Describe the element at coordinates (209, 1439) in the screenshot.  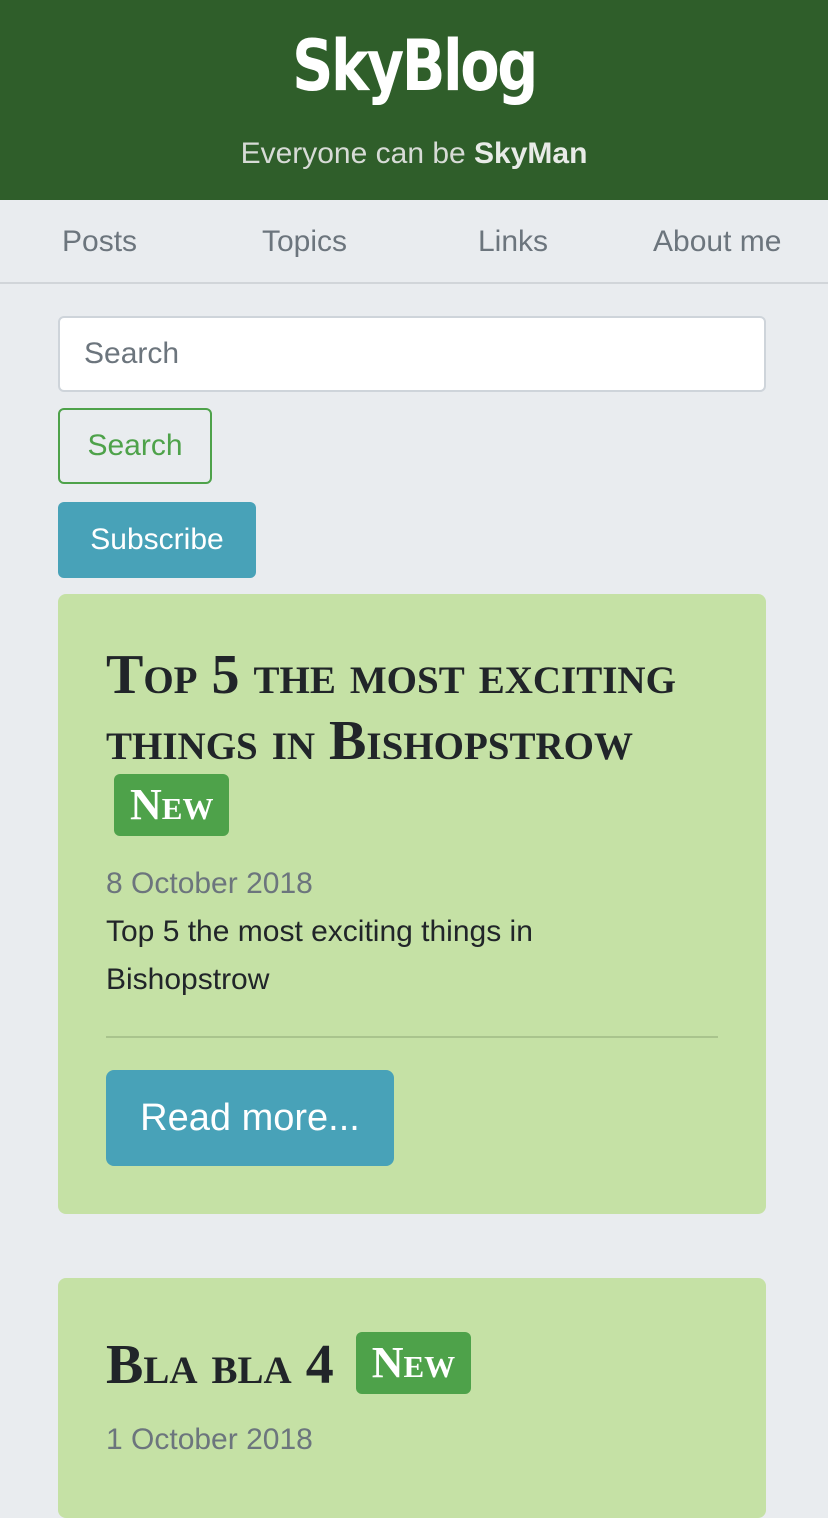
I see `post-date: 1 October 2018` at that location.